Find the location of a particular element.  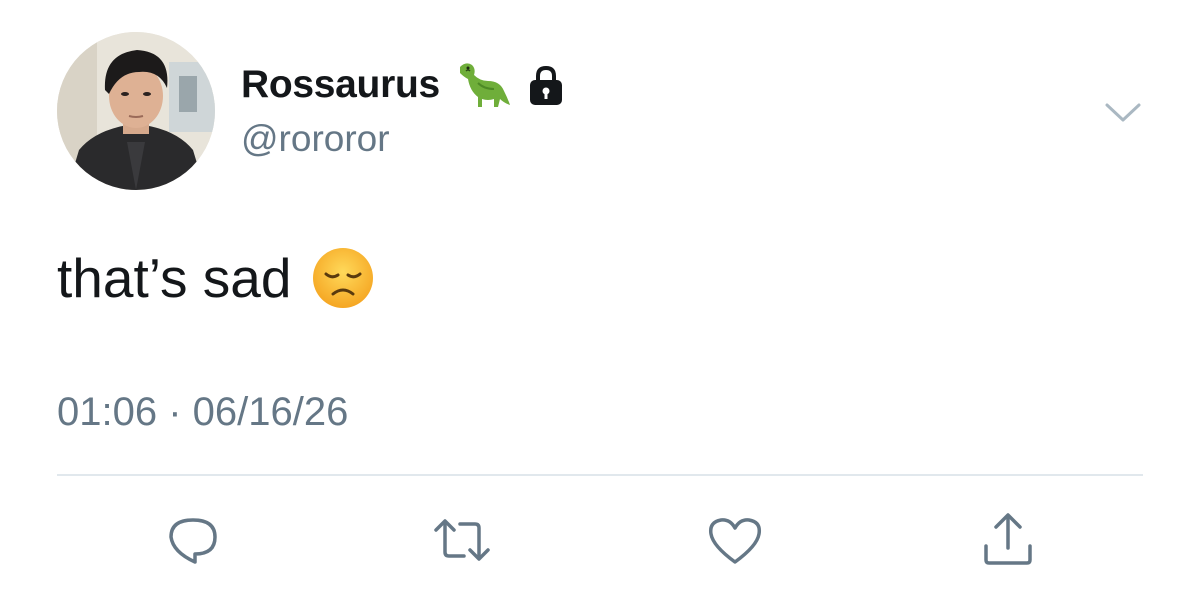

chevron-down-icon is located at coordinates (1123, 113).